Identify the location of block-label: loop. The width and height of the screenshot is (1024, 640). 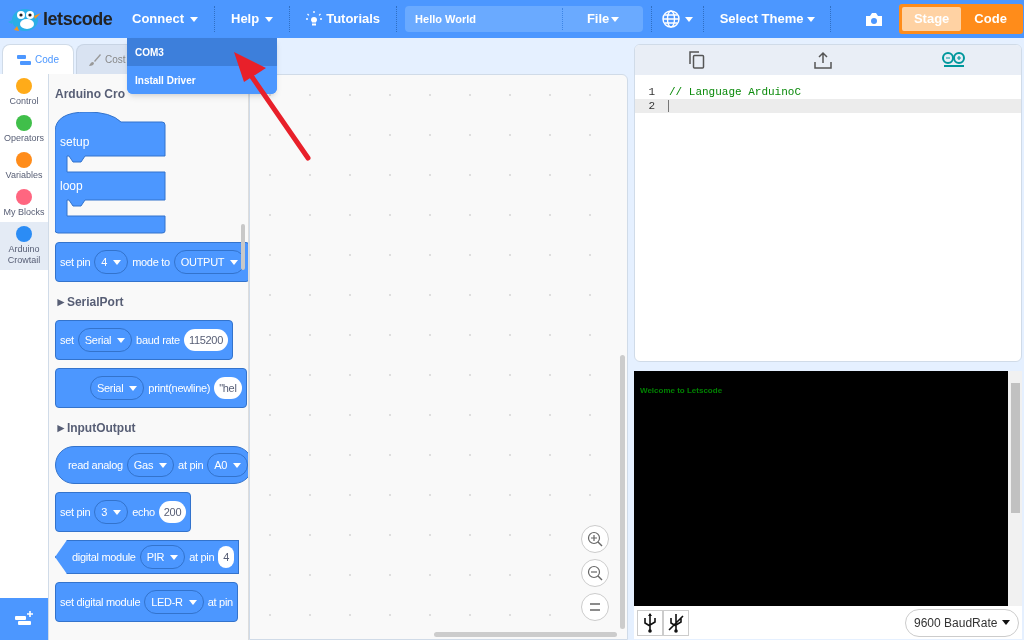
(71, 186).